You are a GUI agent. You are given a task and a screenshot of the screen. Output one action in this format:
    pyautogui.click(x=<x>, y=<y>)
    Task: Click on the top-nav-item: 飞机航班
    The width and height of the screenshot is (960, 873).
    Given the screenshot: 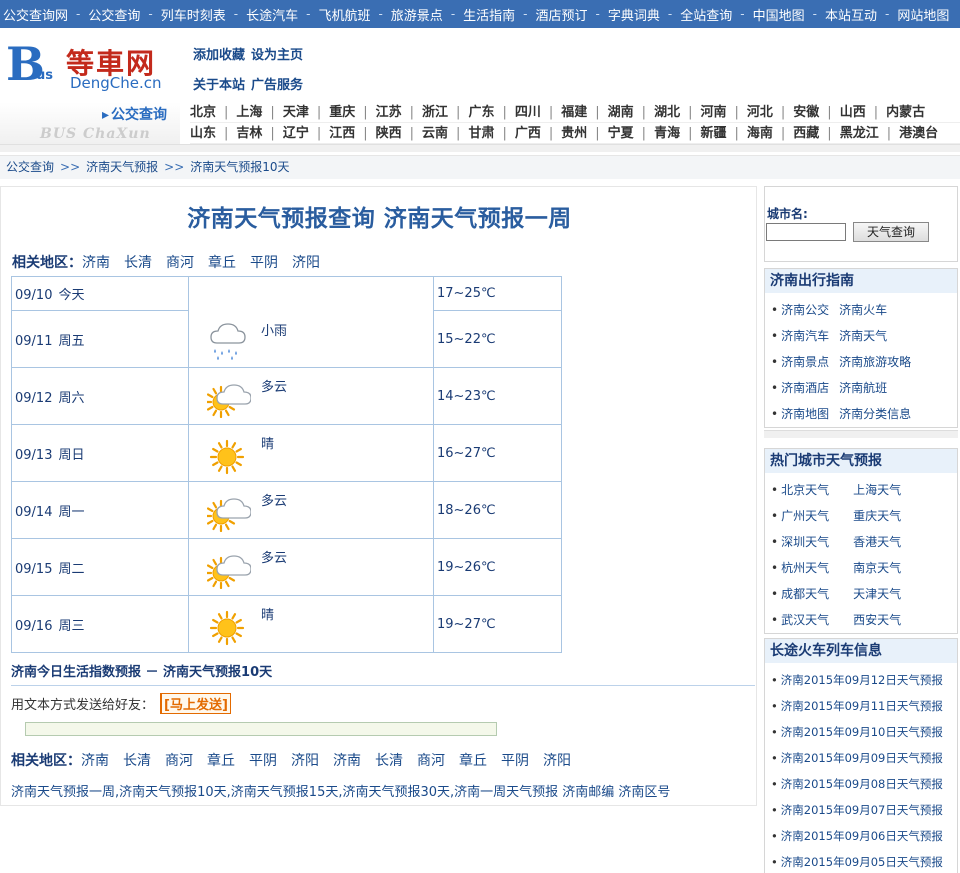 What is the action you would take?
    pyautogui.click(x=344, y=14)
    